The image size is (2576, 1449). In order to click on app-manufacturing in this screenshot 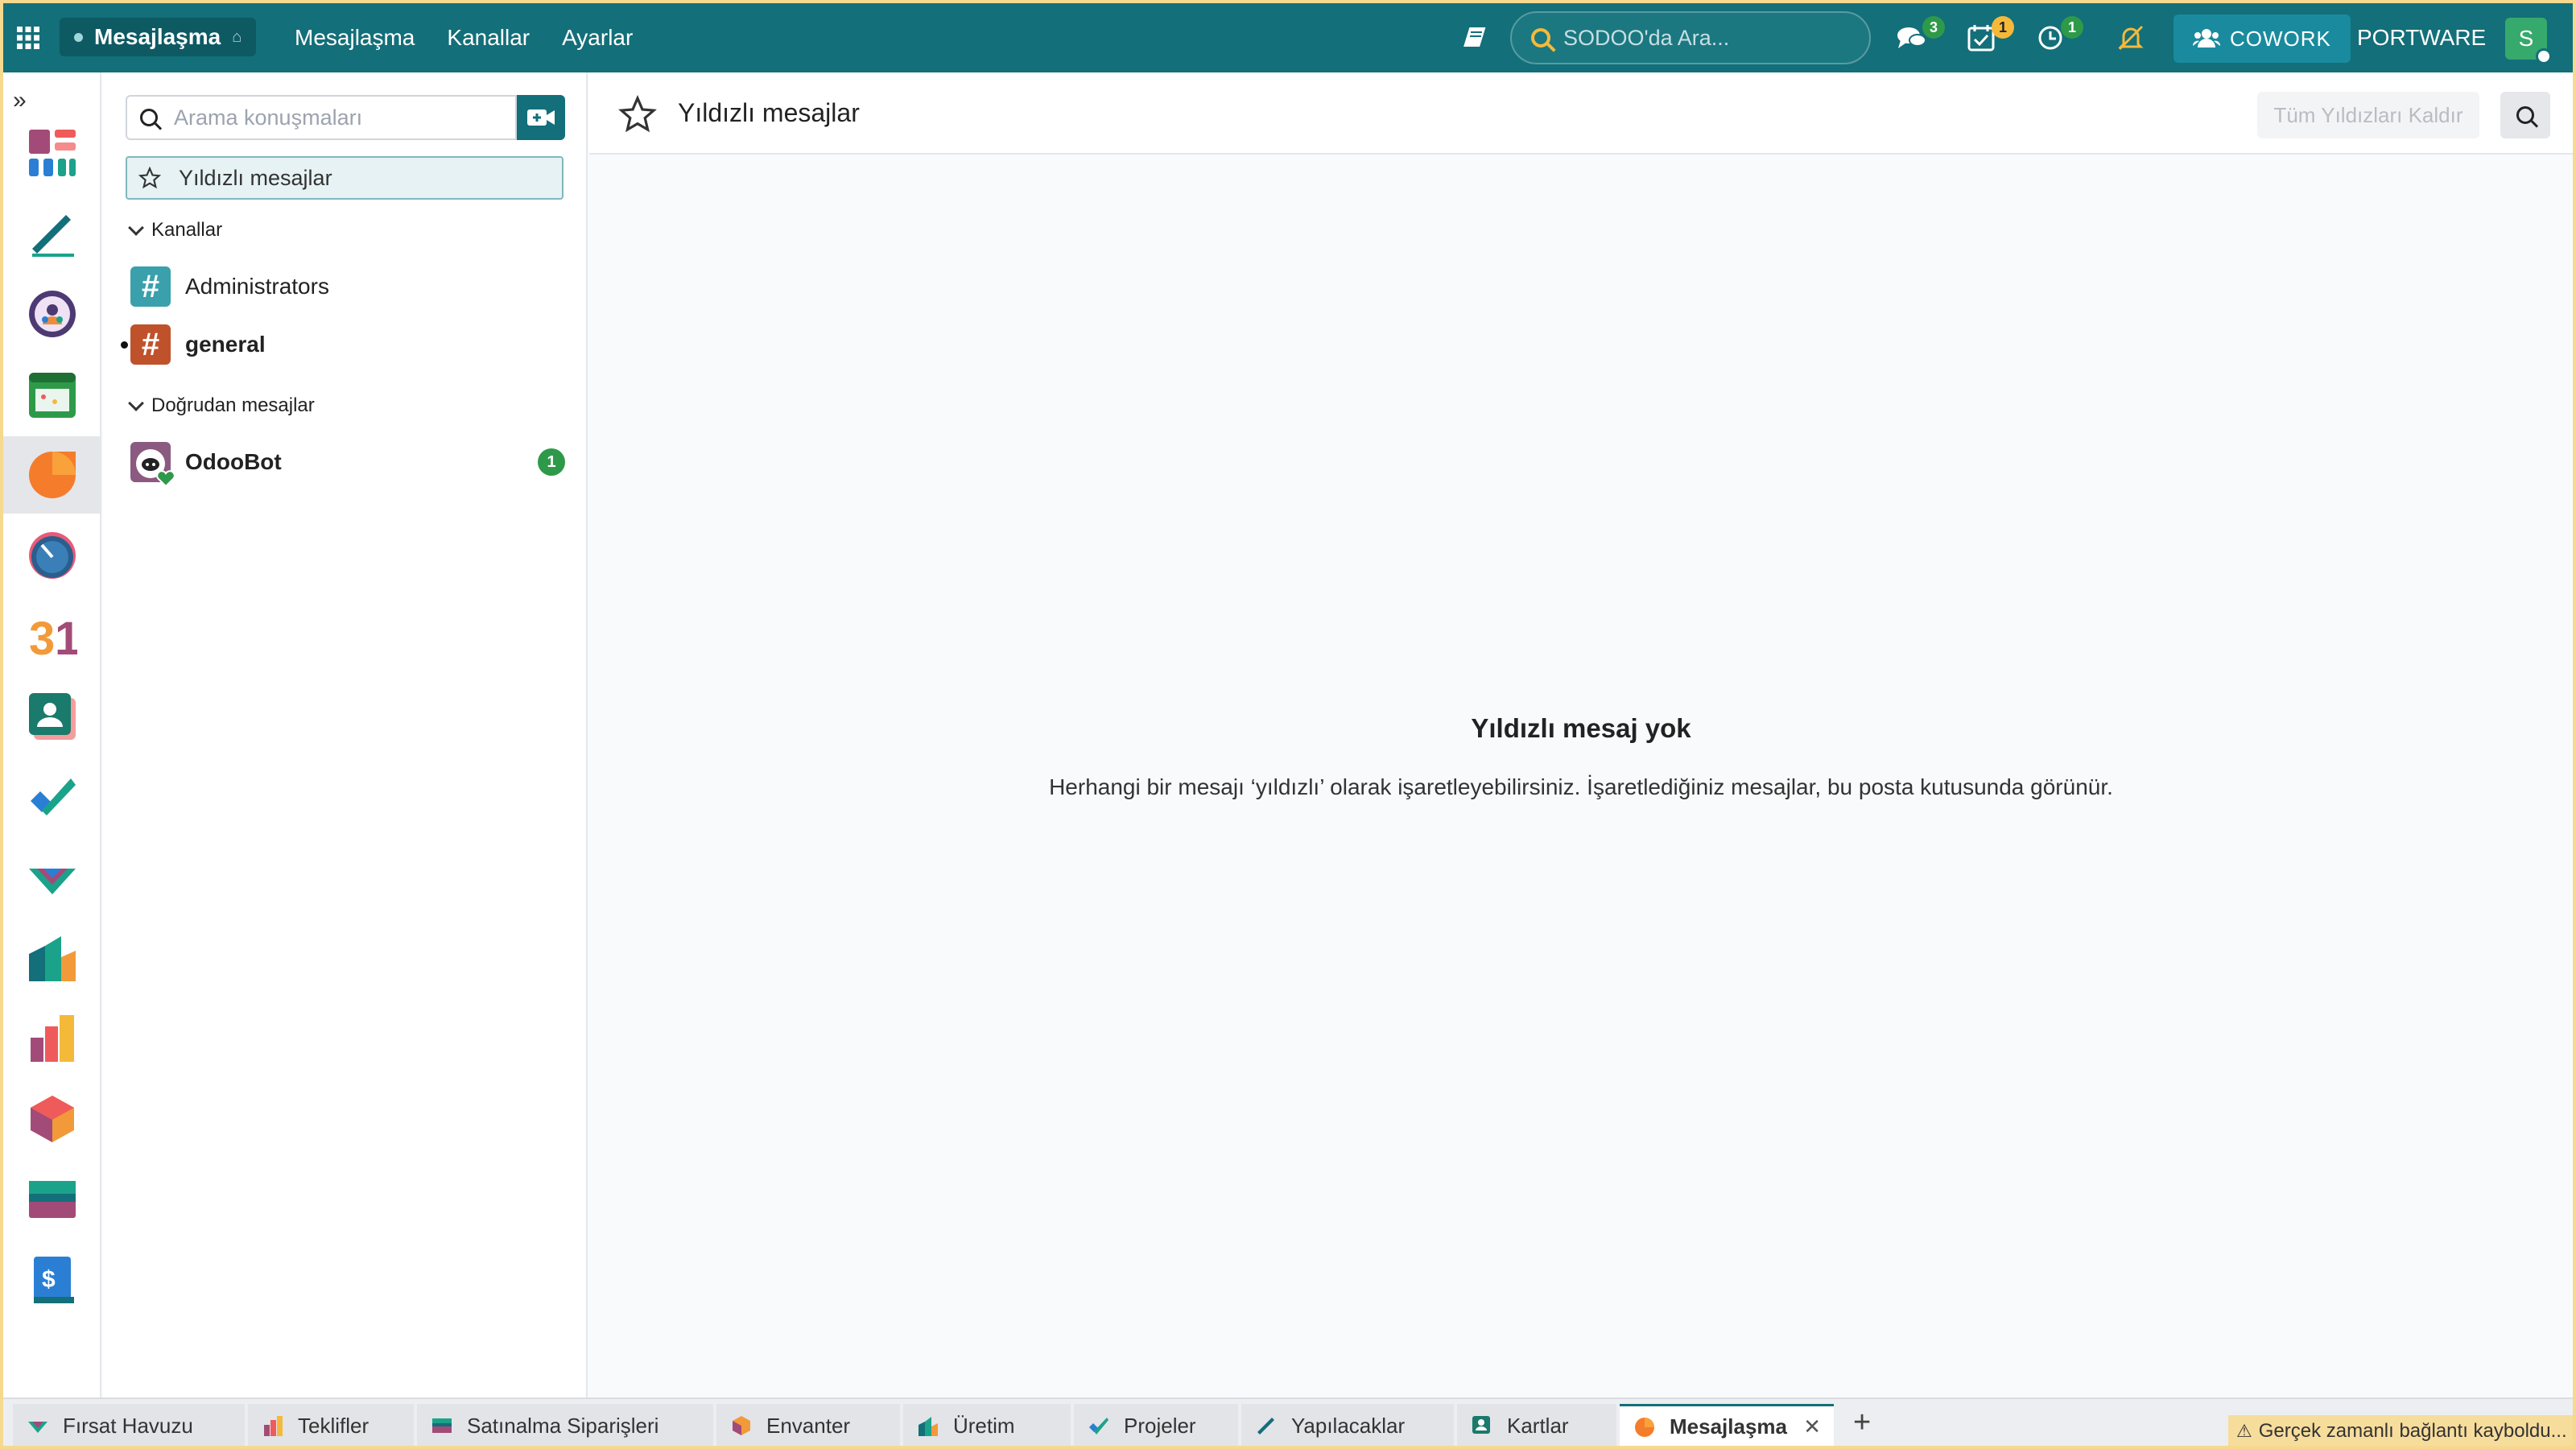, I will do `click(52, 958)`.